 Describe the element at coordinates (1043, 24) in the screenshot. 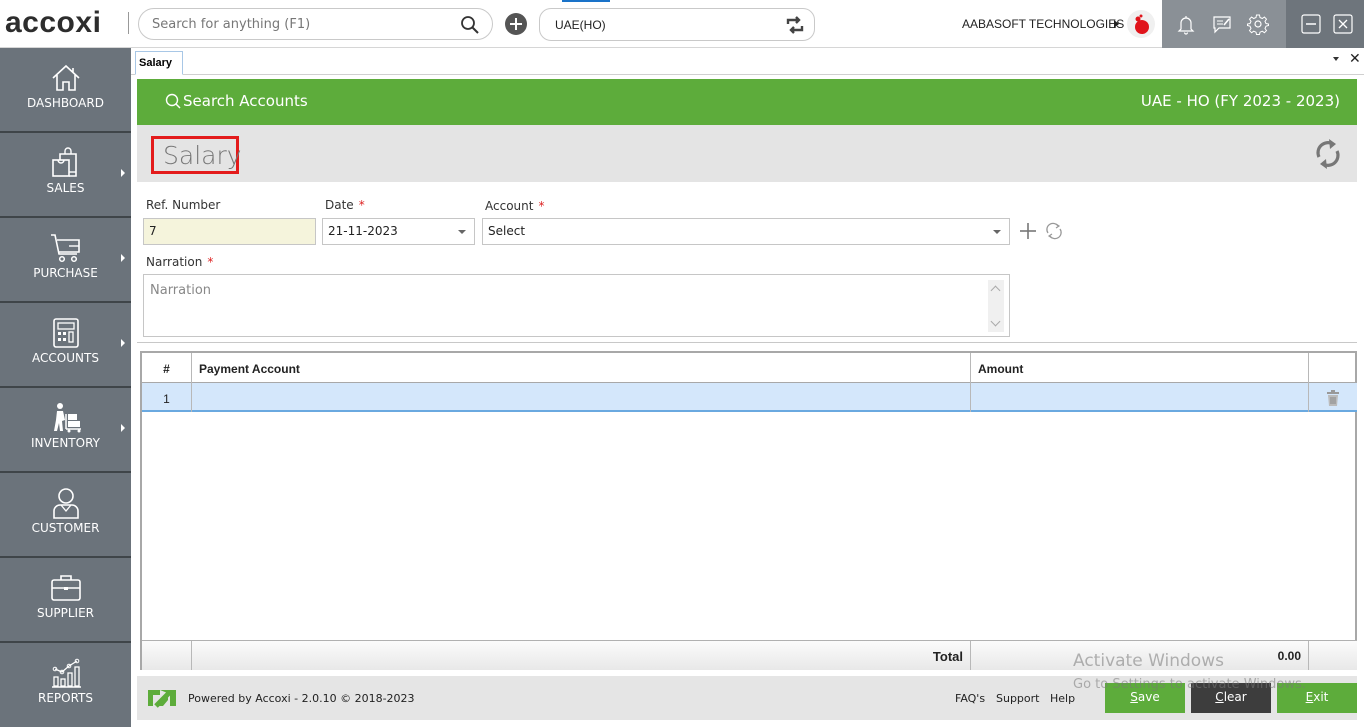

I see `company-name: AABASOFT TECHNOLOGIES` at that location.